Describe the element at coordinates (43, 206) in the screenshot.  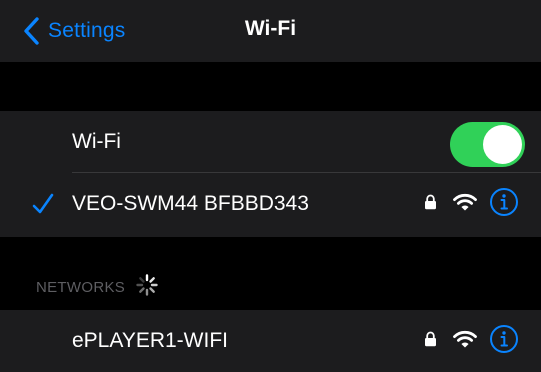
I see `checkmark-icon` at that location.